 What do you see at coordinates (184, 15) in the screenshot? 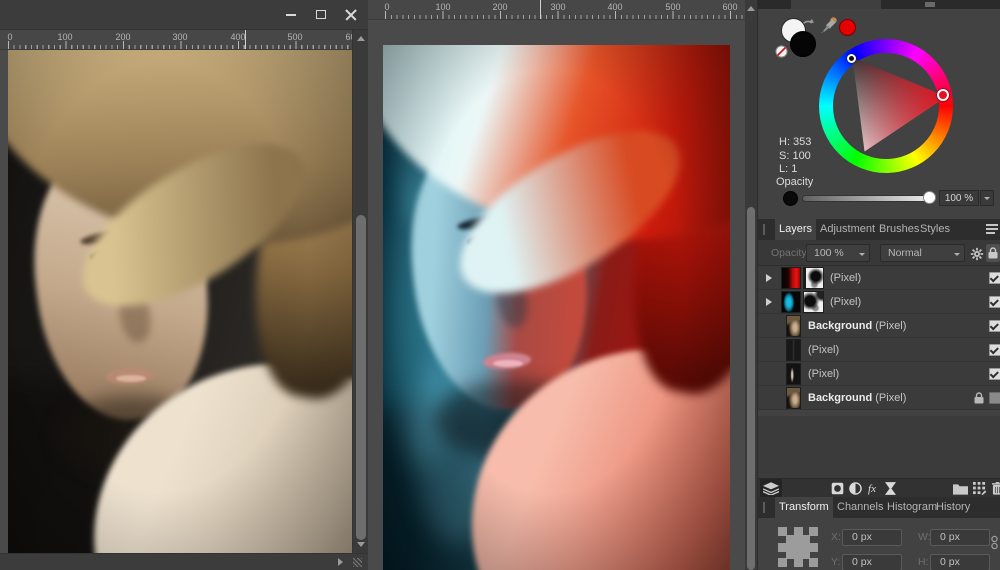
I see `left-window-titlebar` at bounding box center [184, 15].